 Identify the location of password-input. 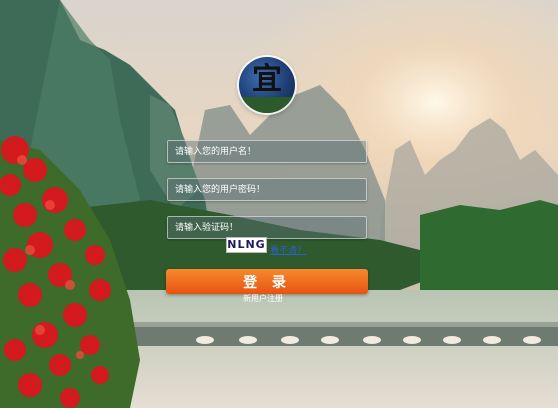
(267, 189).